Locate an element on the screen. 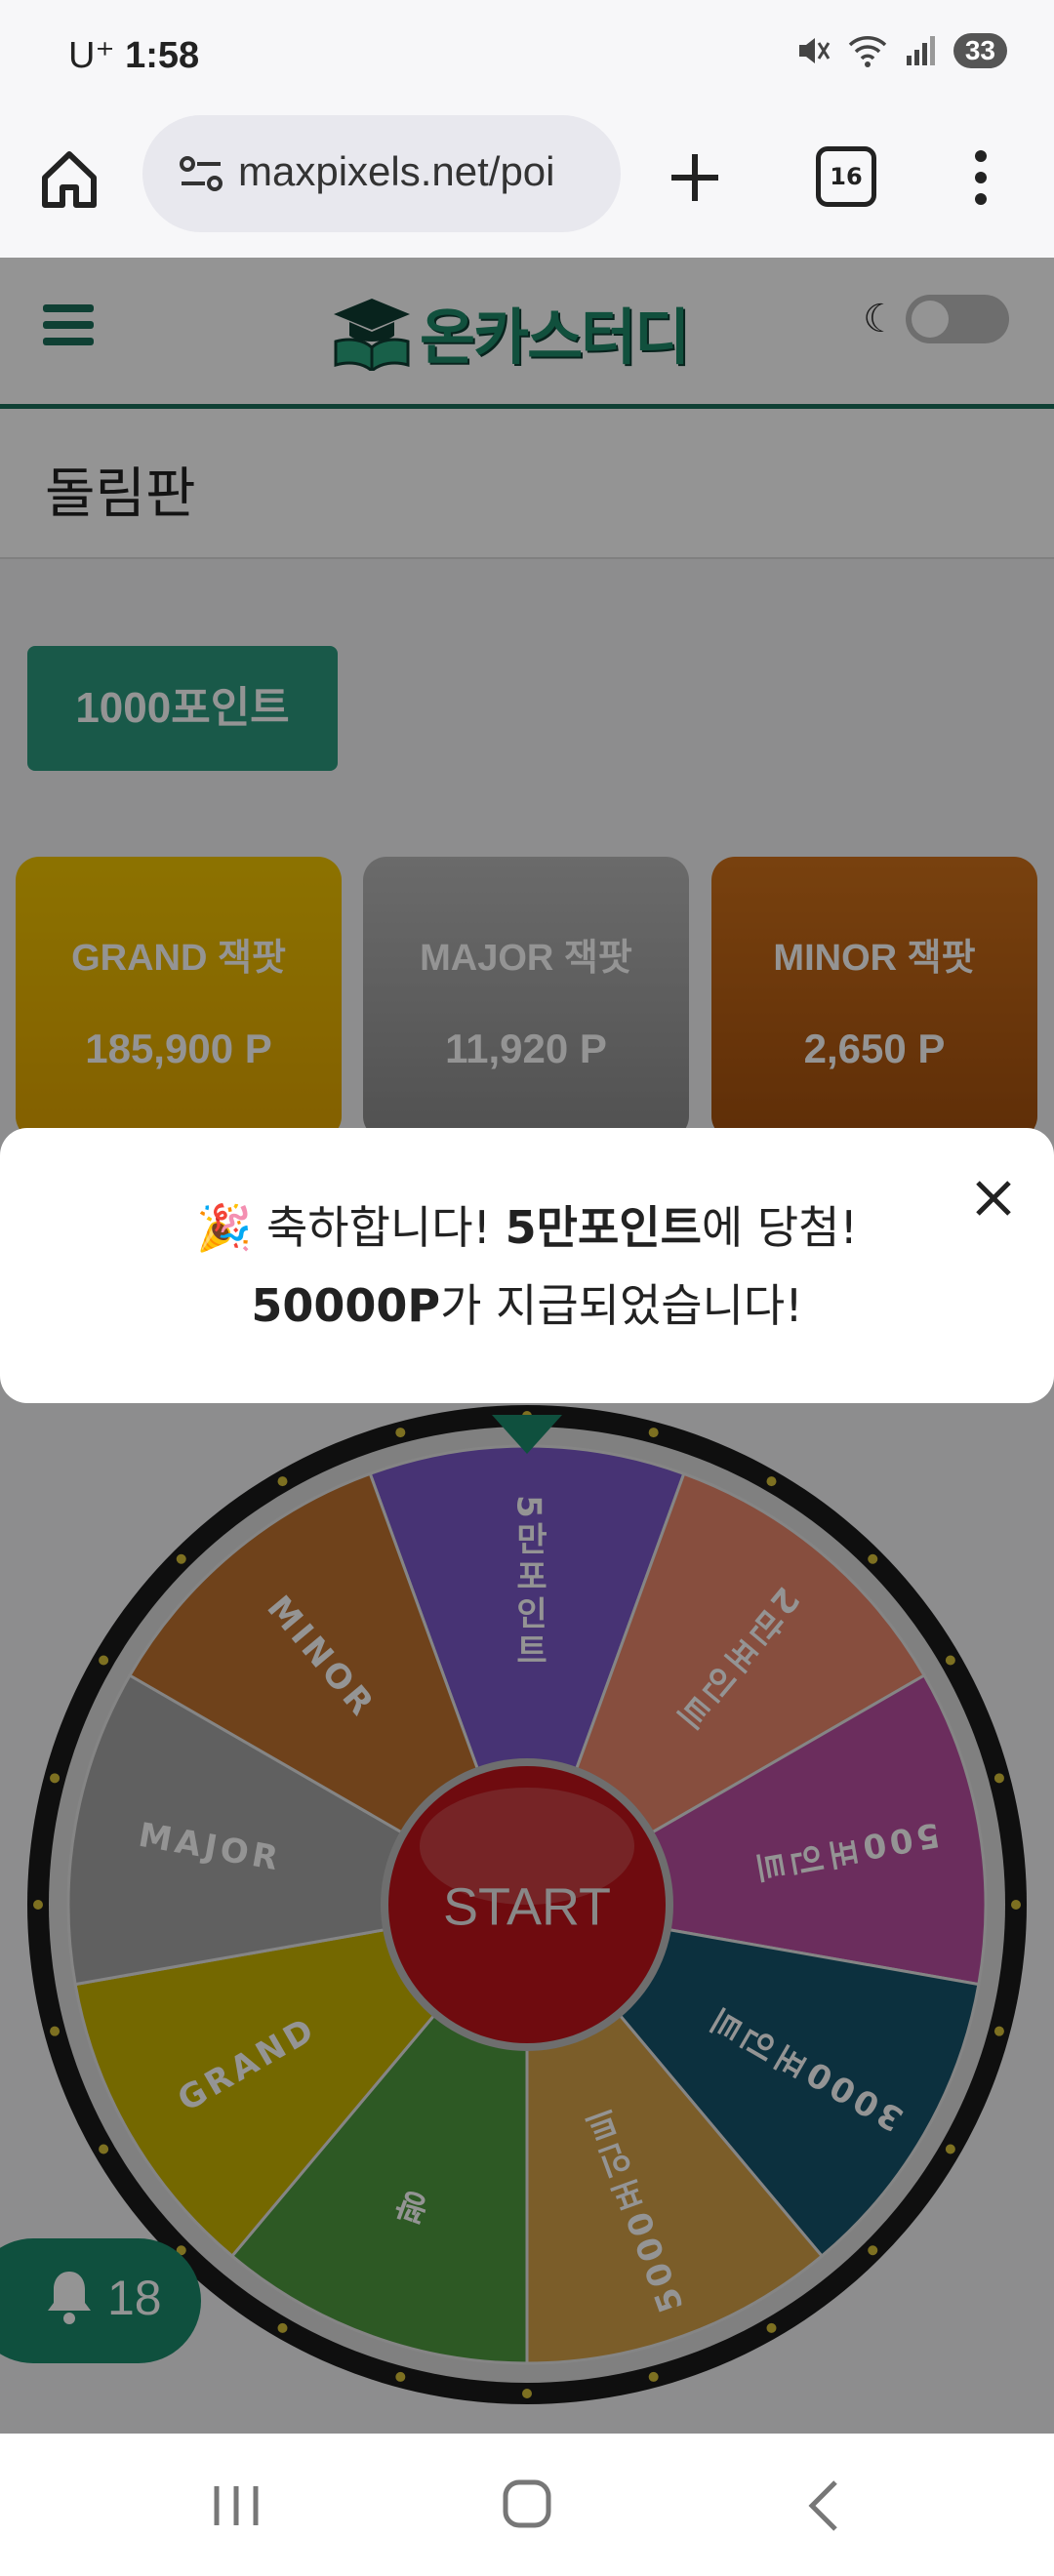 Image resolution: width=1054 pixels, height=2576 pixels. status-right: 33 is located at coordinates (901, 50).